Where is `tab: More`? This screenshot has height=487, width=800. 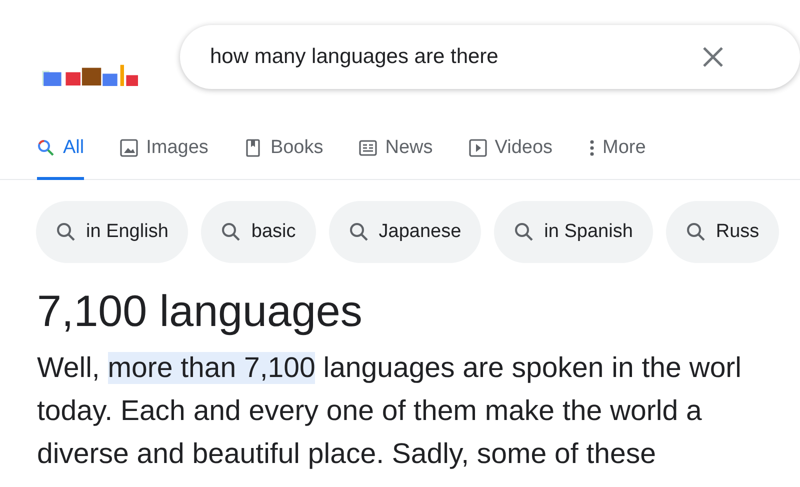
tab: More is located at coordinates (617, 152).